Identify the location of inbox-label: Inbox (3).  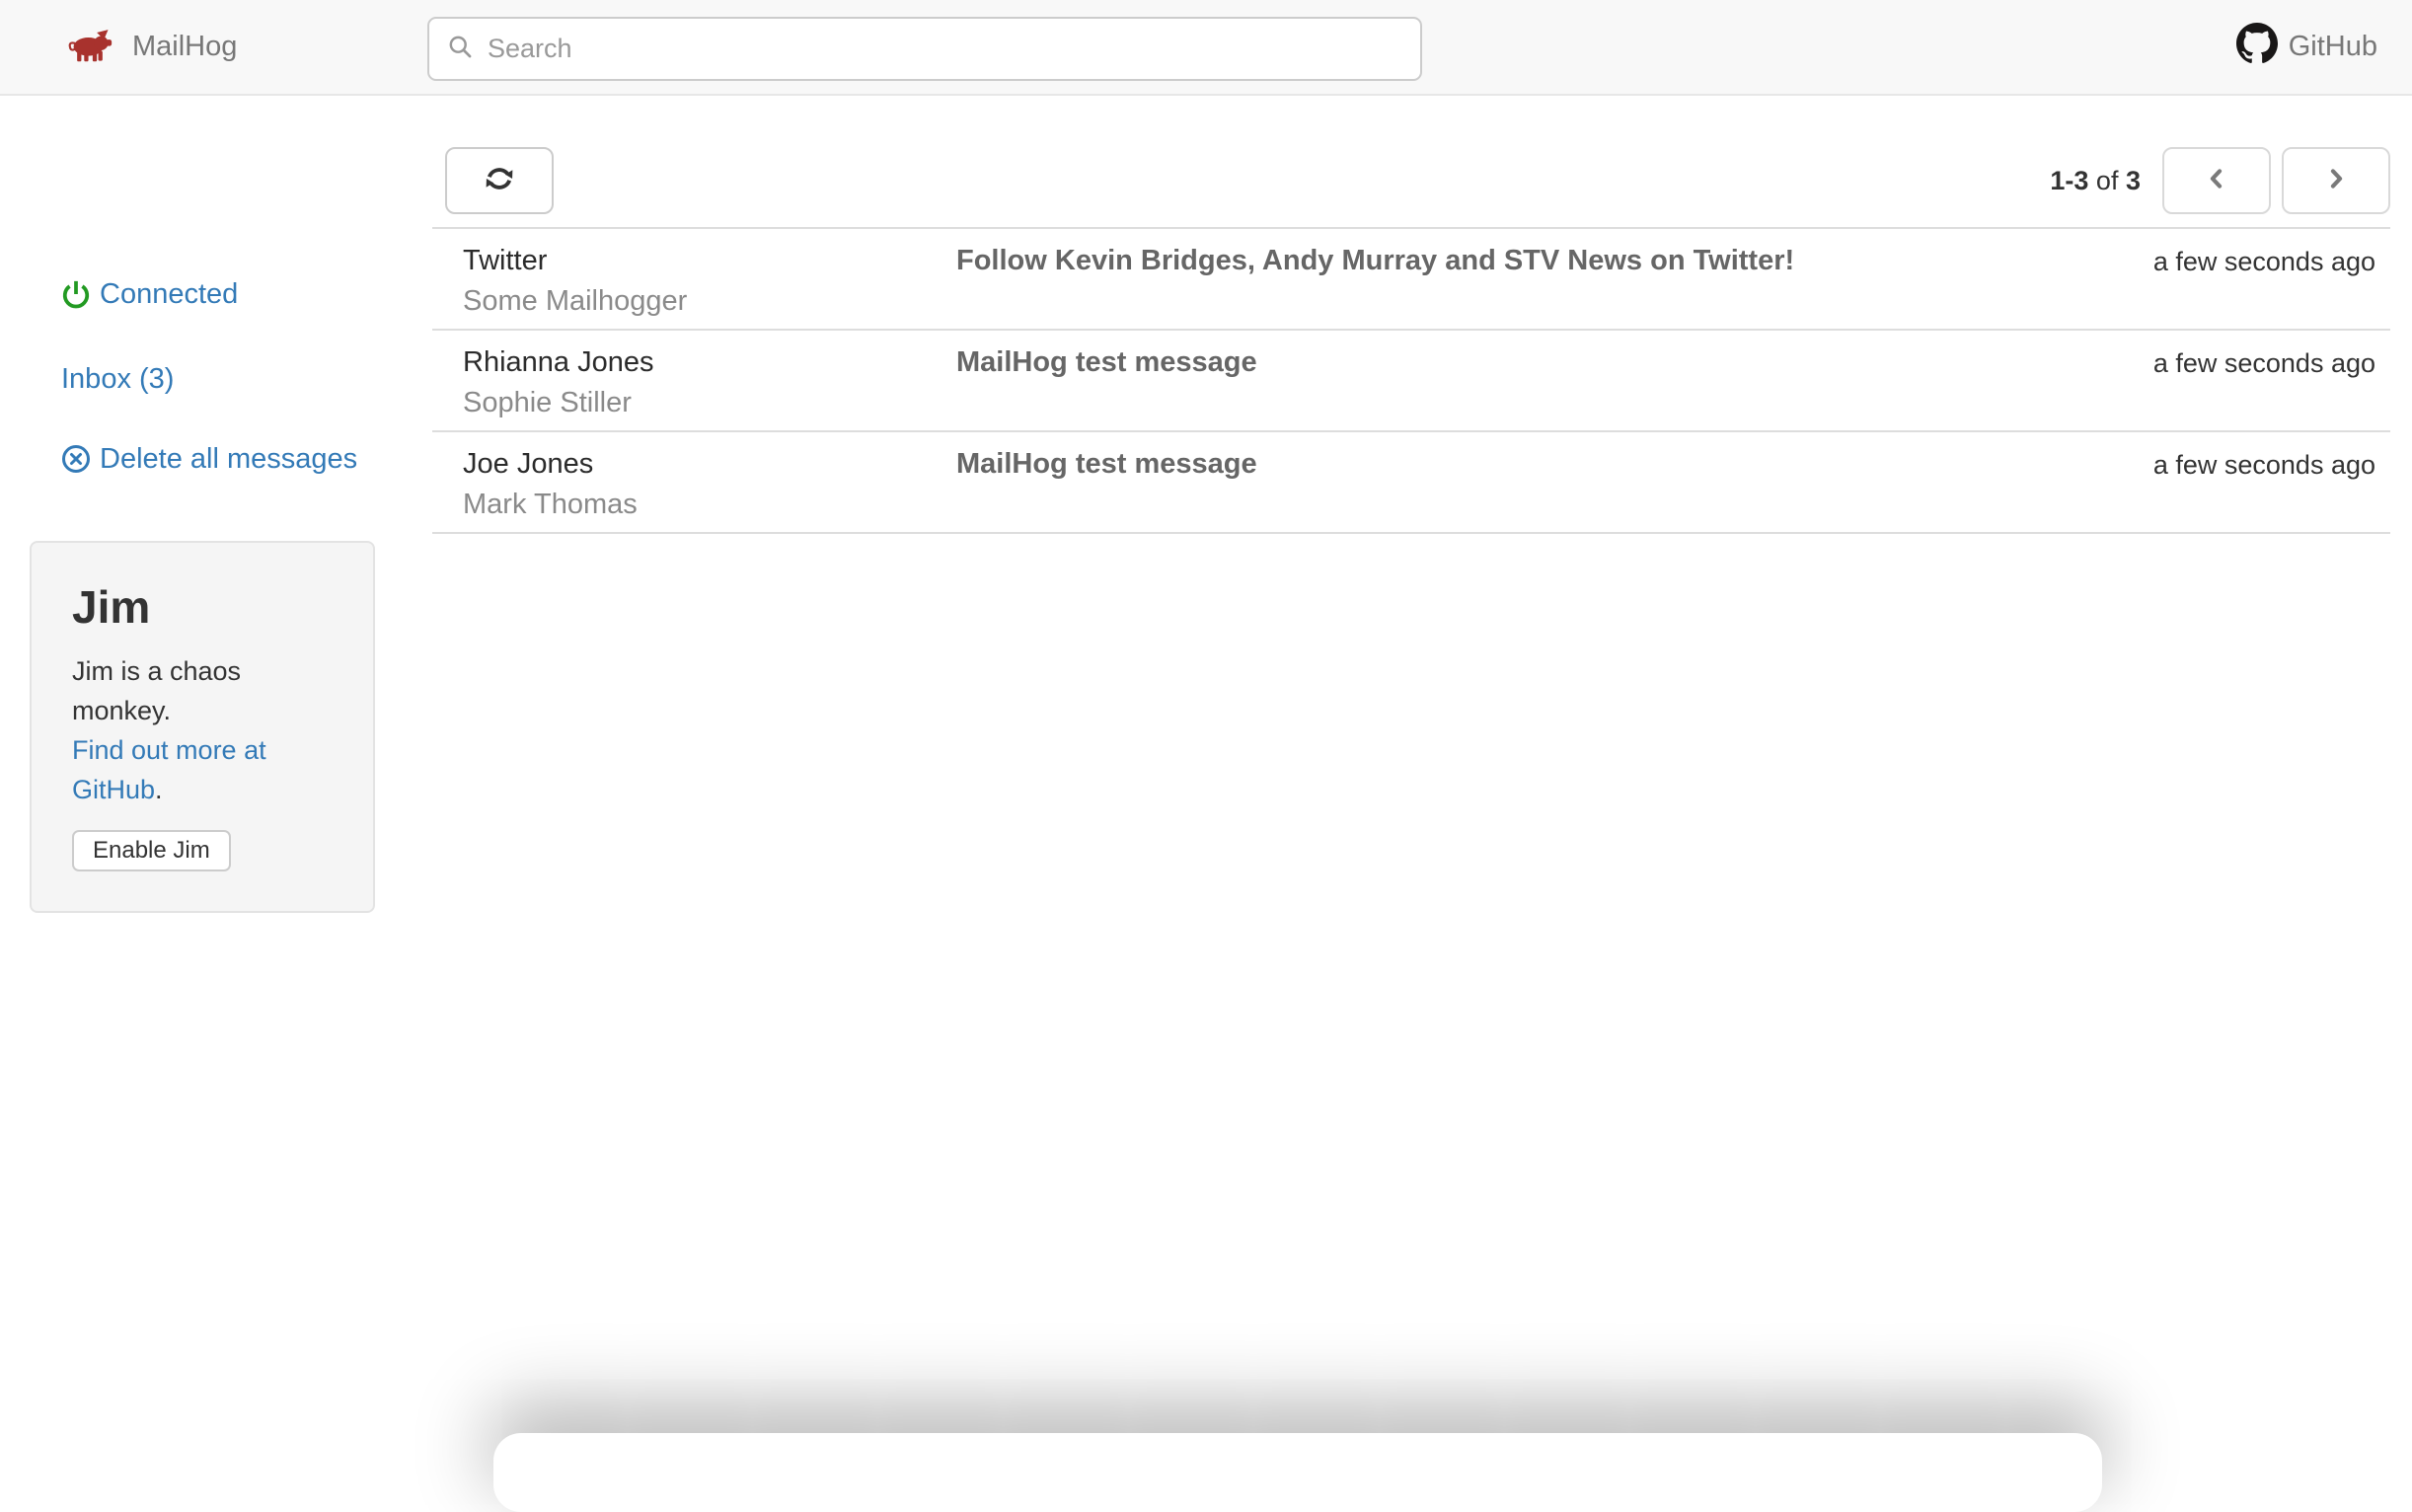
(118, 379).